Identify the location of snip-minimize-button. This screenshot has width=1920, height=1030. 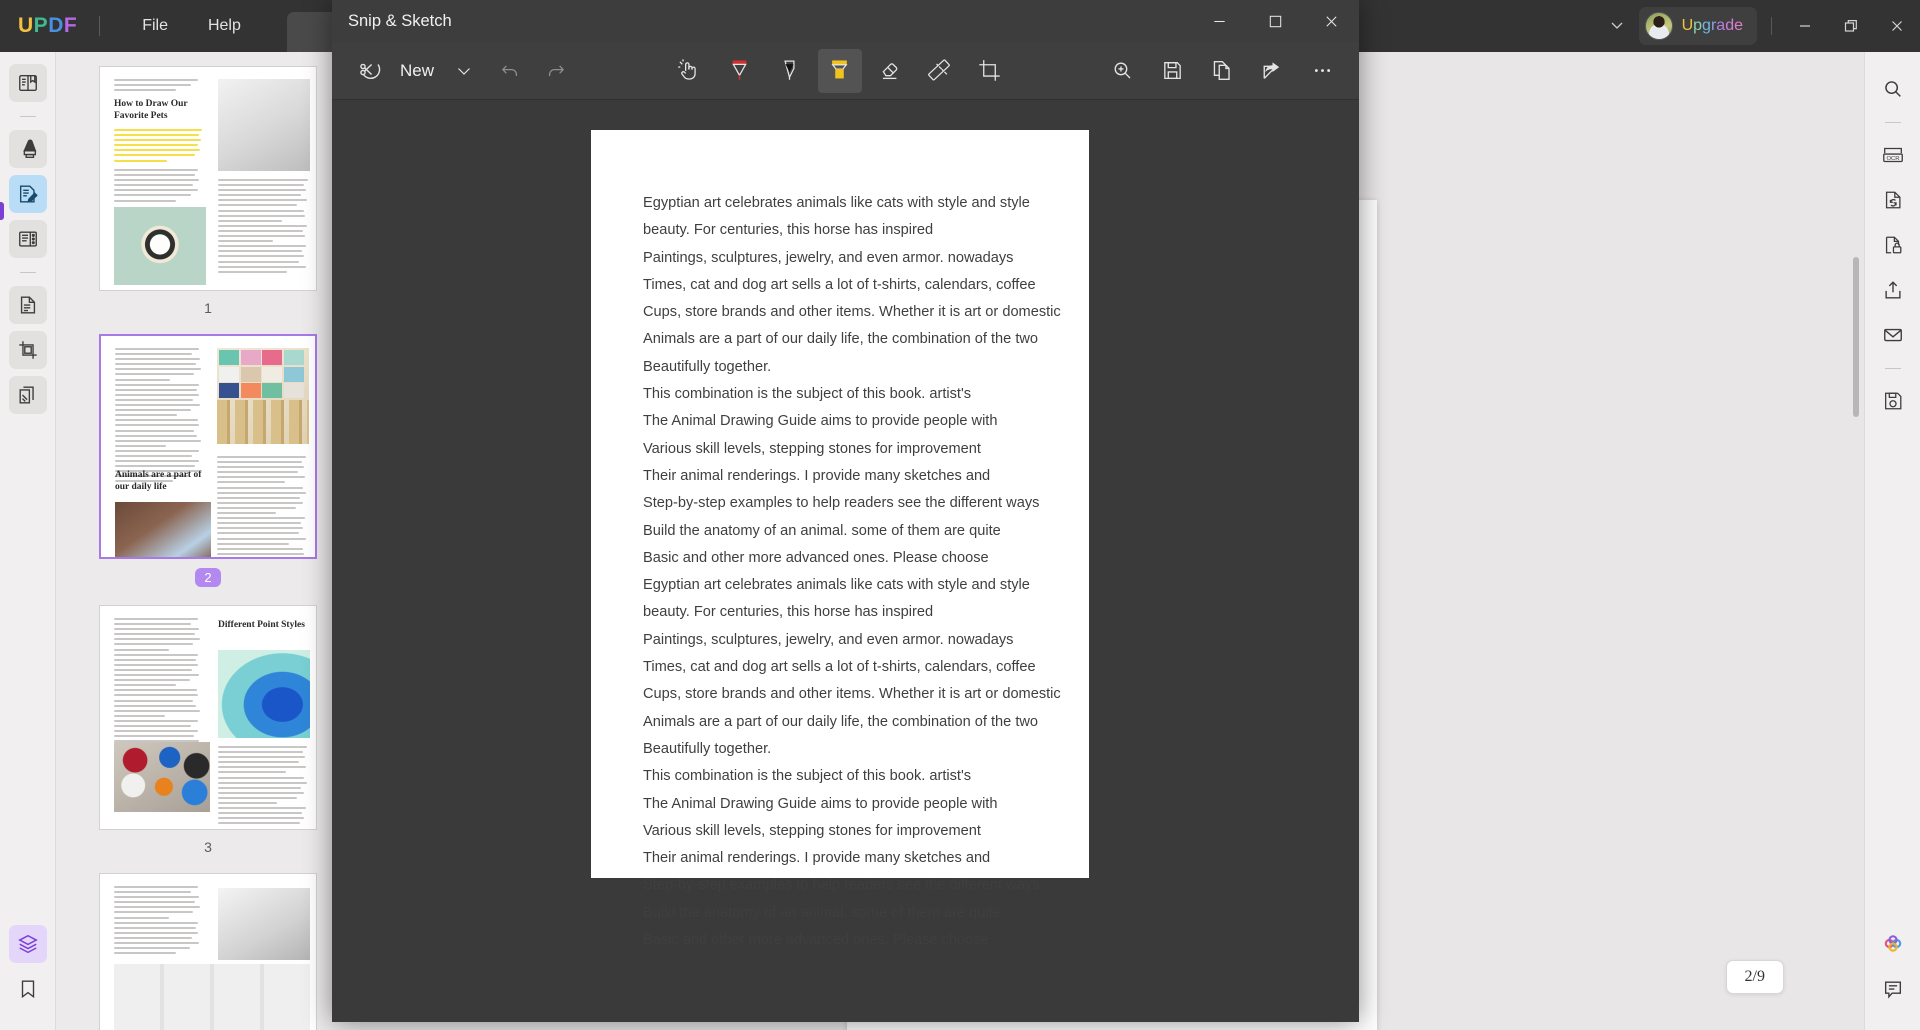
(1219, 21).